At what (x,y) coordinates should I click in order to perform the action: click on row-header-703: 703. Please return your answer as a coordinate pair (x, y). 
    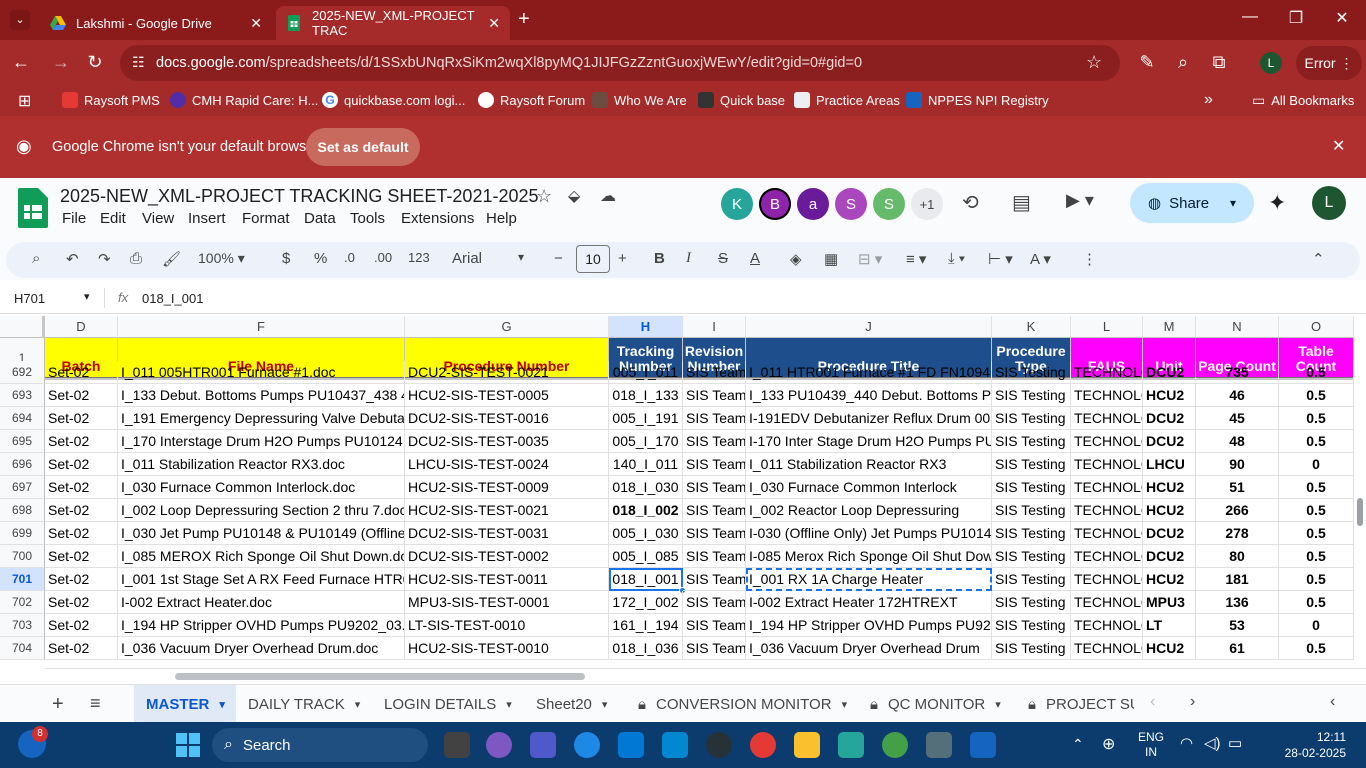
    Looking at the image, I should click on (22, 625).